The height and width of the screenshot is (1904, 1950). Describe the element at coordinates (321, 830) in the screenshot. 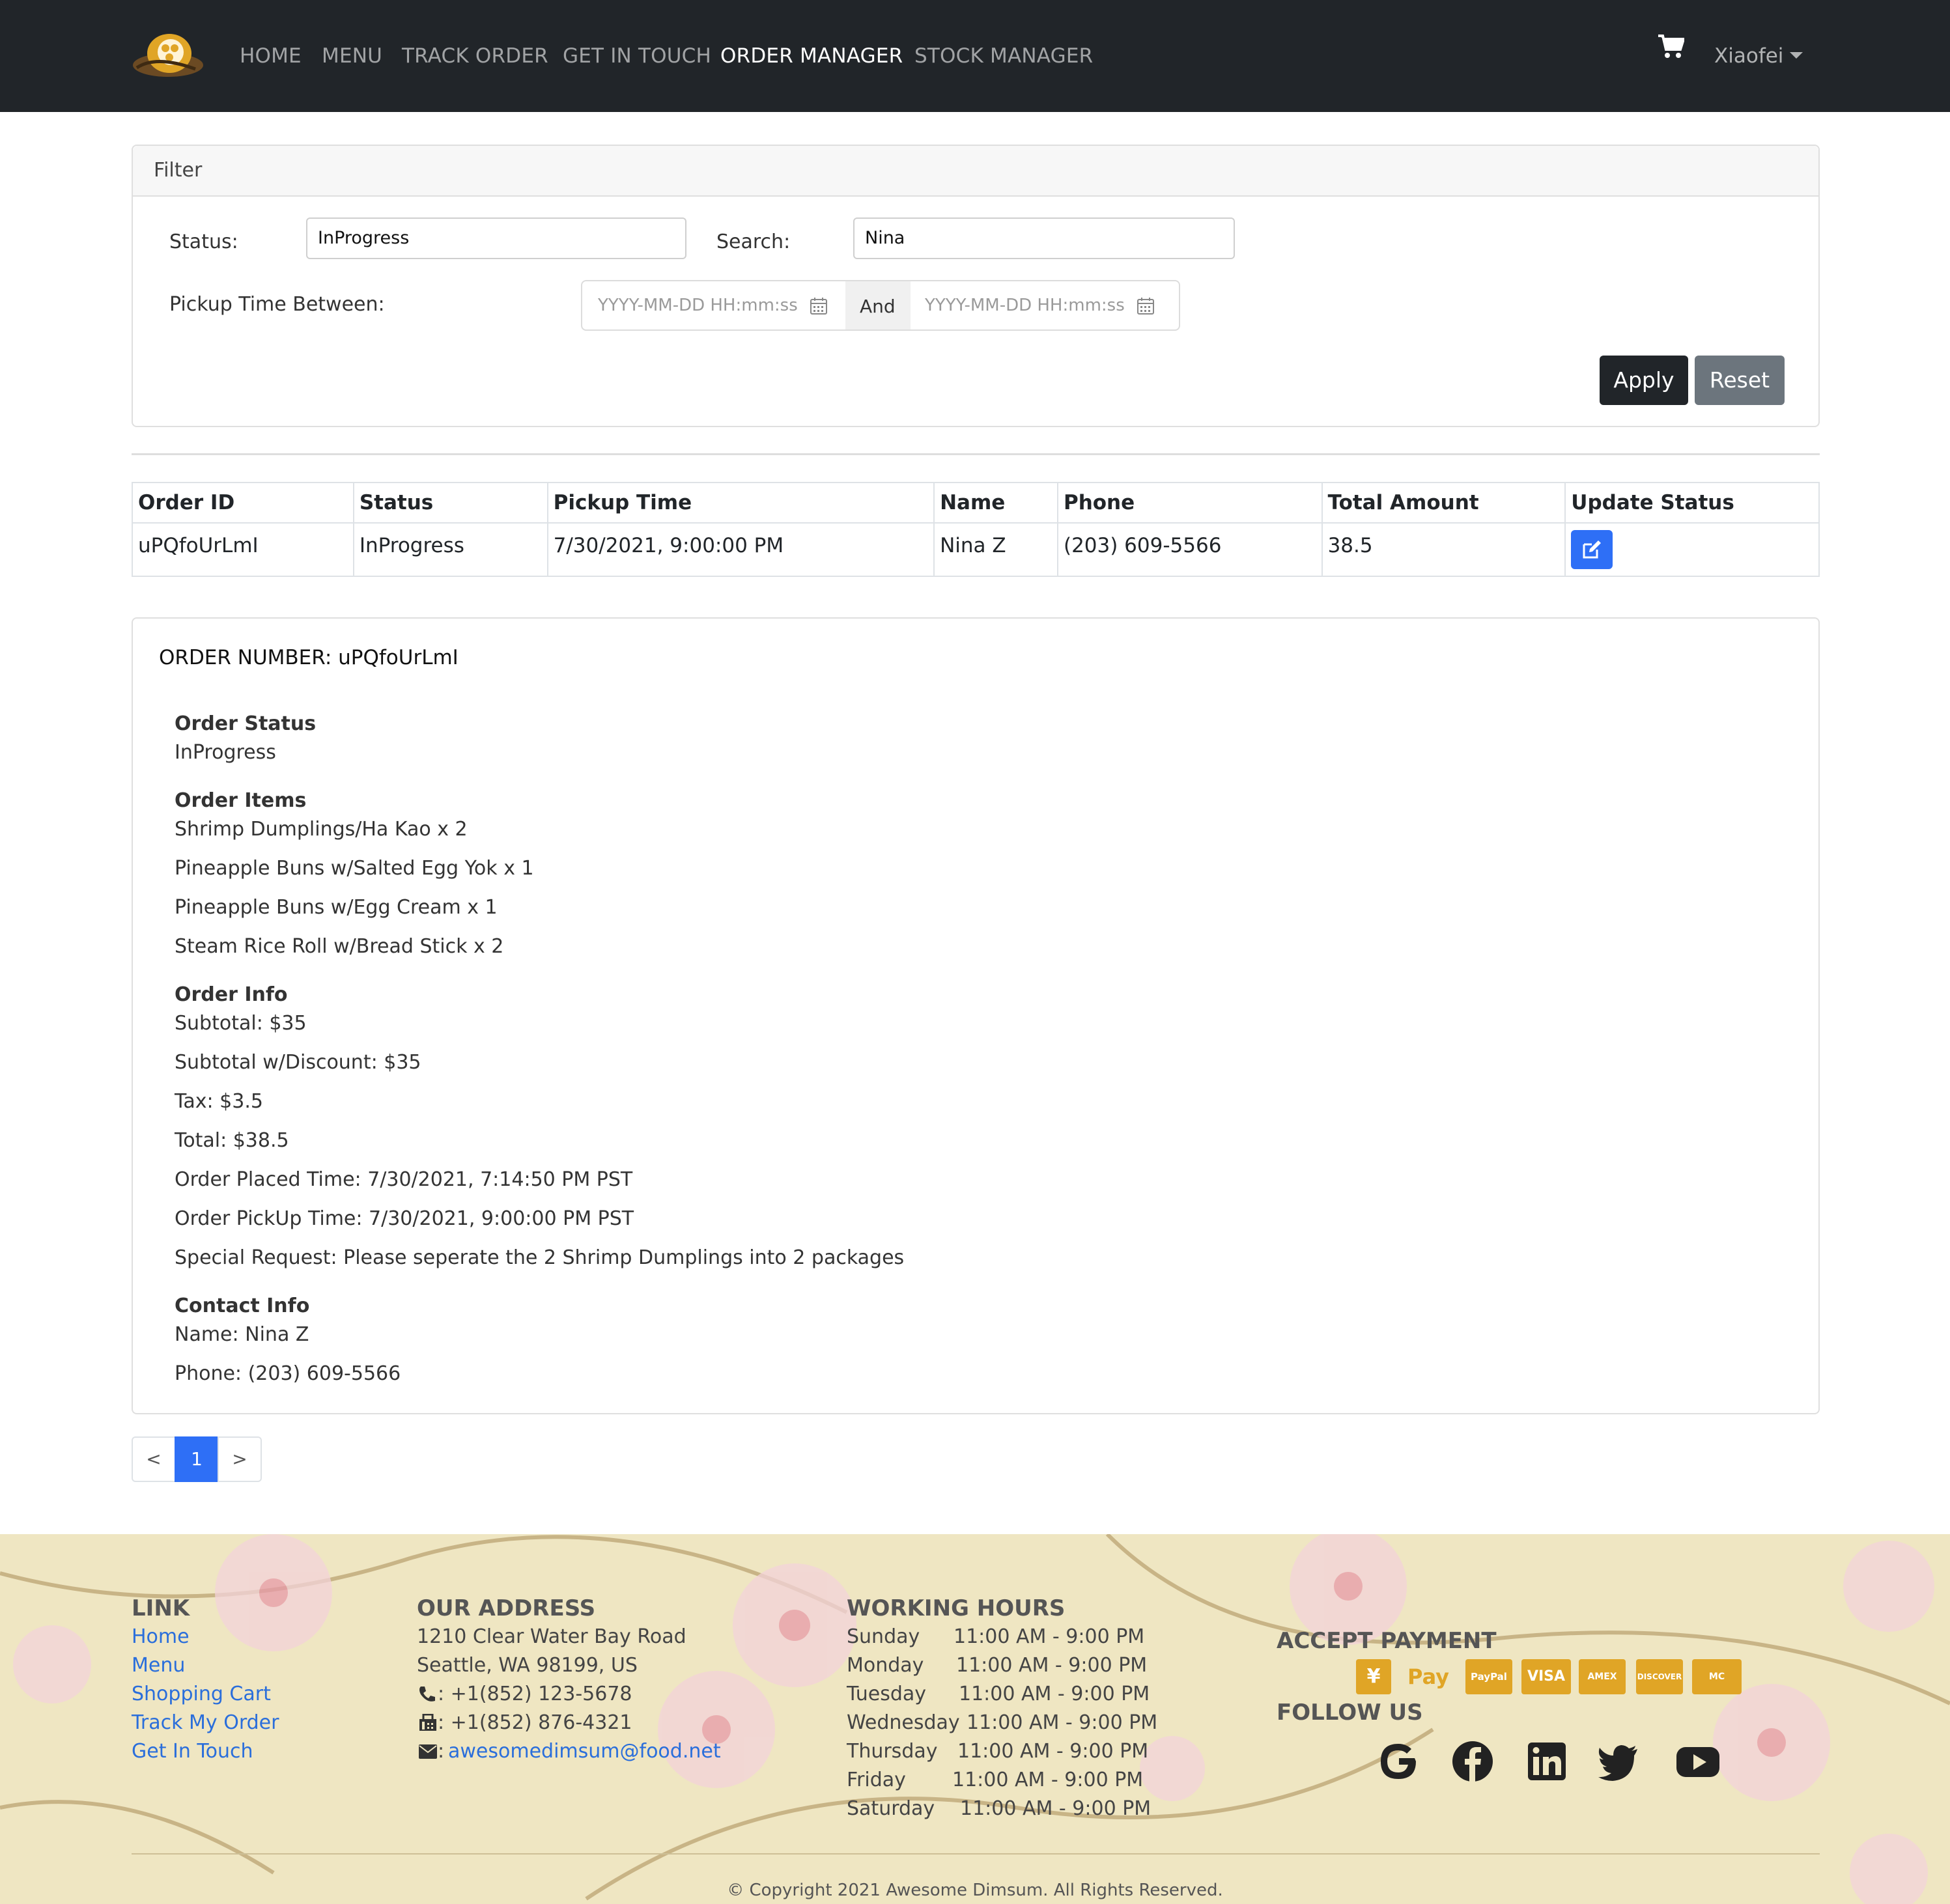

I see `order-item: Shrimp Dumplings/Ha Kao x 2` at that location.